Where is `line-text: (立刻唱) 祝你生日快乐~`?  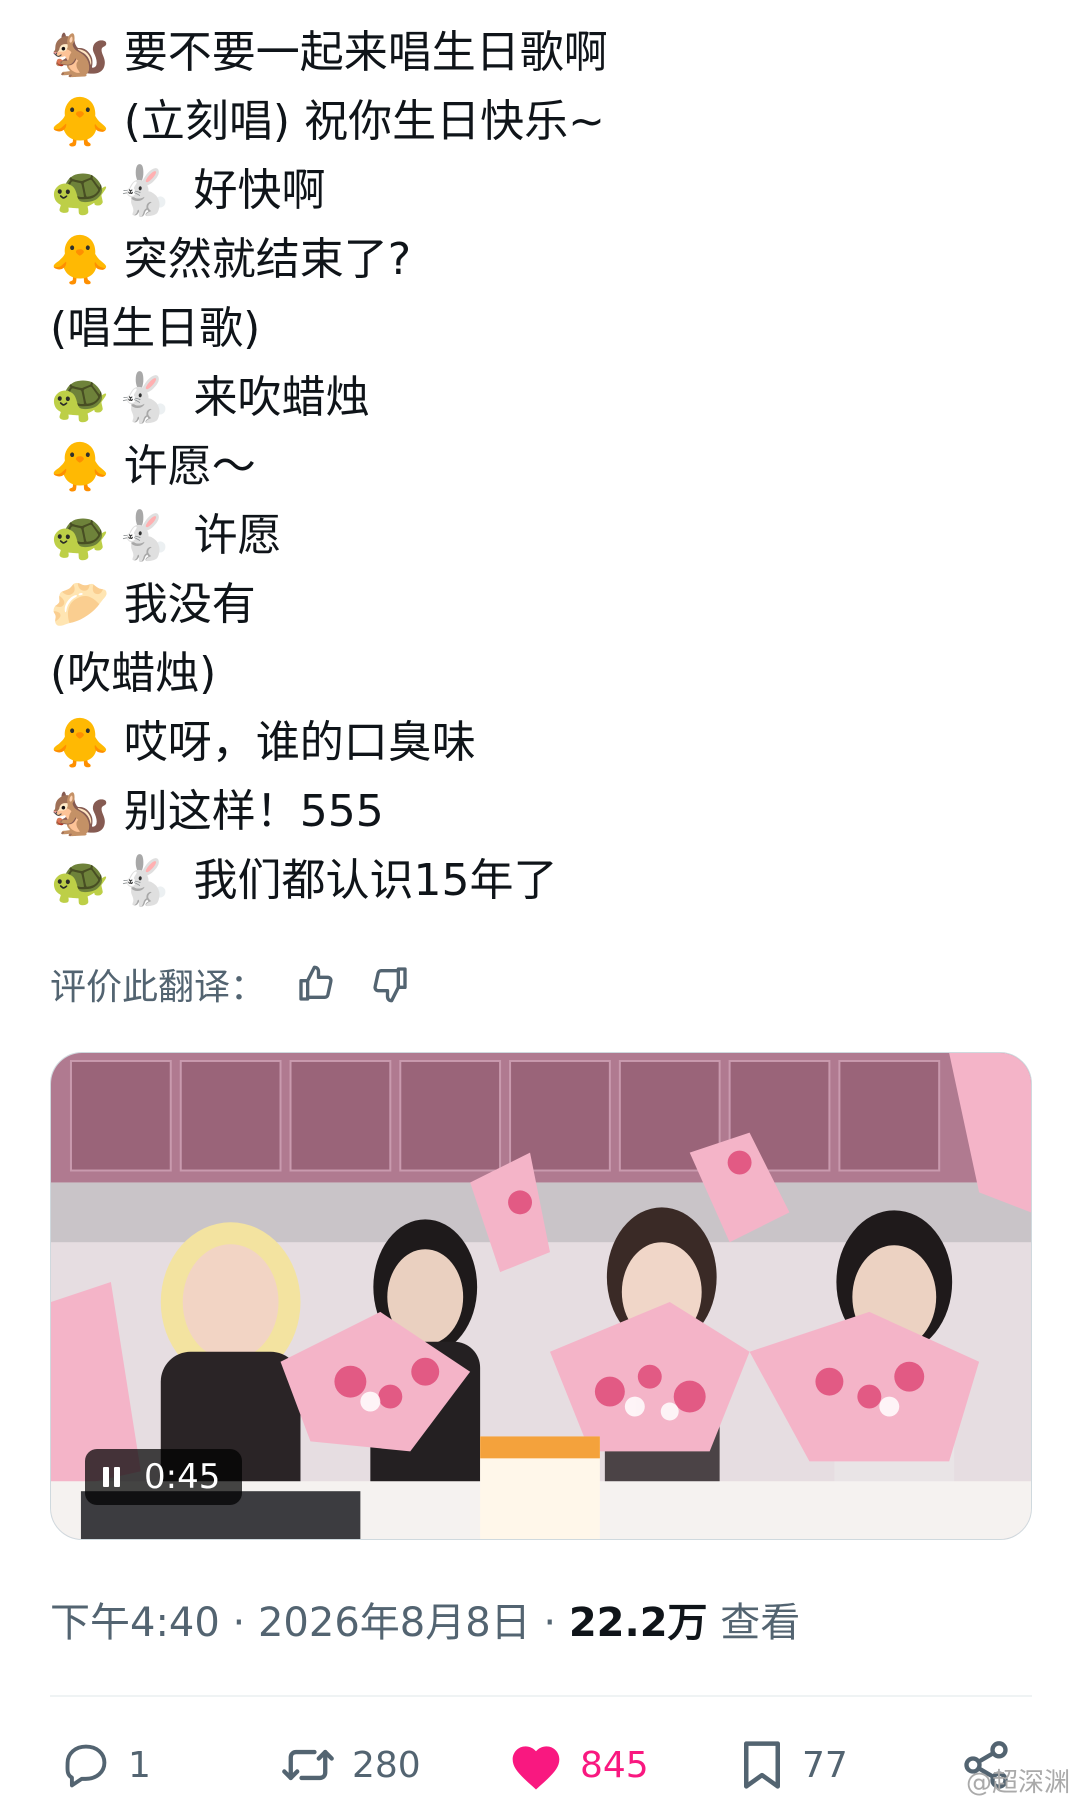 line-text: (立刻唱) 祝你生日快乐~ is located at coordinates (364, 121).